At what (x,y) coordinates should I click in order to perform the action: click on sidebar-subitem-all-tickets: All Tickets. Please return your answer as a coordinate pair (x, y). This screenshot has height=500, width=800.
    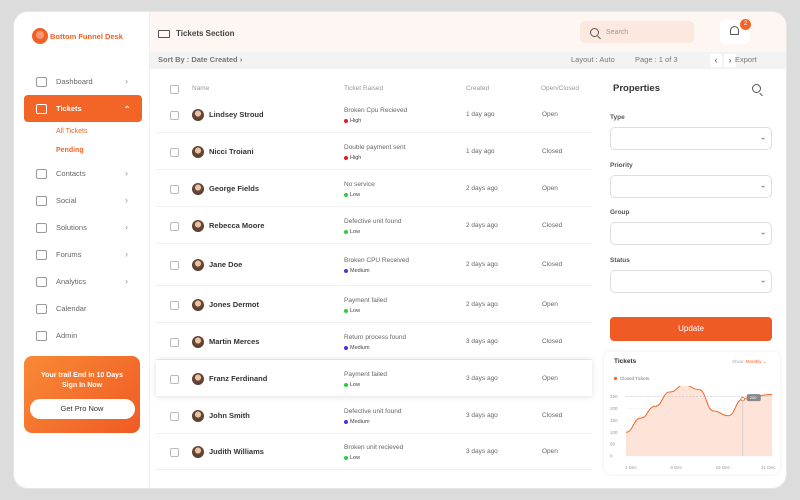
    Looking at the image, I should click on (83, 131).